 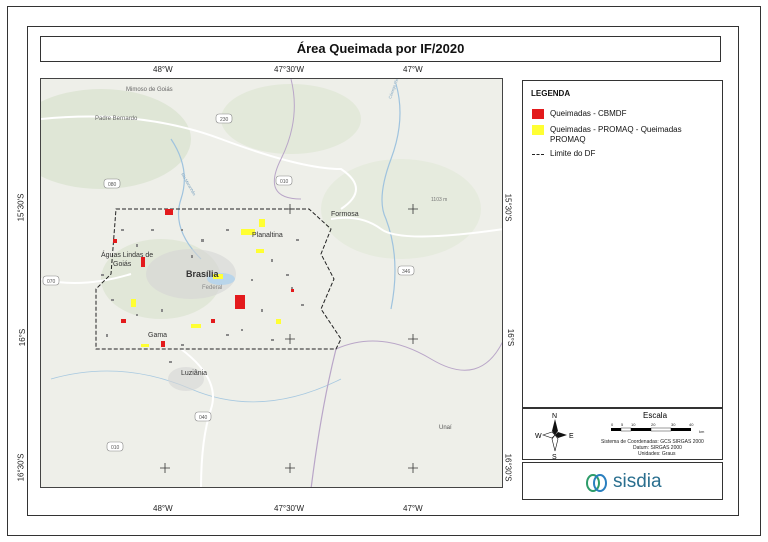 What do you see at coordinates (116, 119) in the screenshot?
I see `label-padre: Padre Bernardo` at bounding box center [116, 119].